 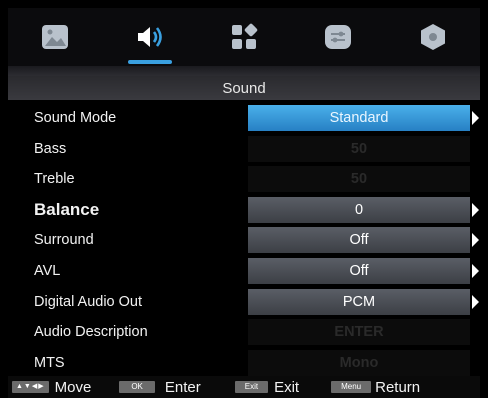 What do you see at coordinates (351, 387) in the screenshot?
I see `menu-key-icon: Menu` at bounding box center [351, 387].